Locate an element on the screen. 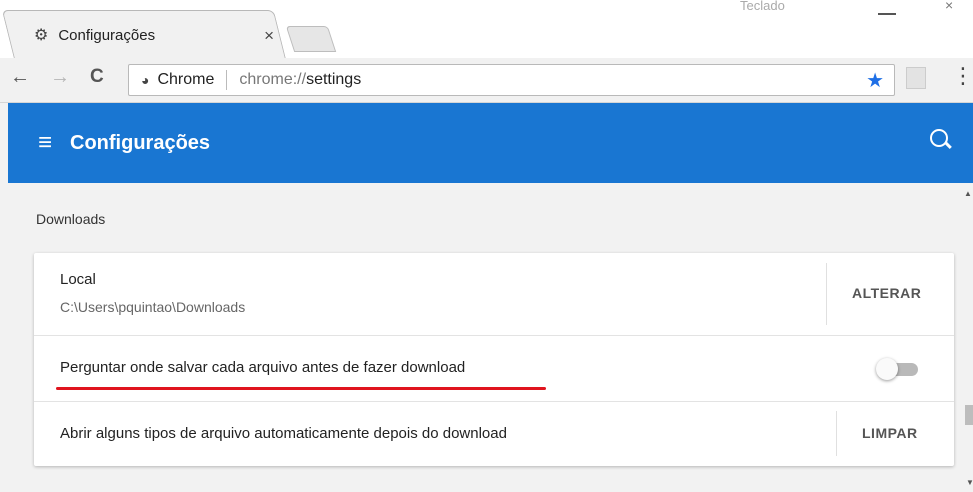 This screenshot has height=492, width=973. browser-toolbar: ← → C ◕ Chrome chrome://settings ★ ⋮ is located at coordinates (486, 80).